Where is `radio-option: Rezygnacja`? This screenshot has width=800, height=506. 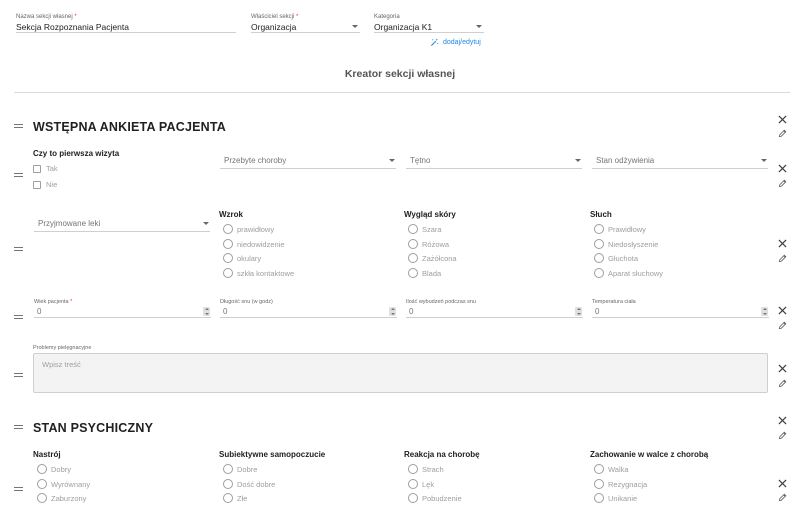
radio-option: Rezygnacja is located at coordinates (620, 484).